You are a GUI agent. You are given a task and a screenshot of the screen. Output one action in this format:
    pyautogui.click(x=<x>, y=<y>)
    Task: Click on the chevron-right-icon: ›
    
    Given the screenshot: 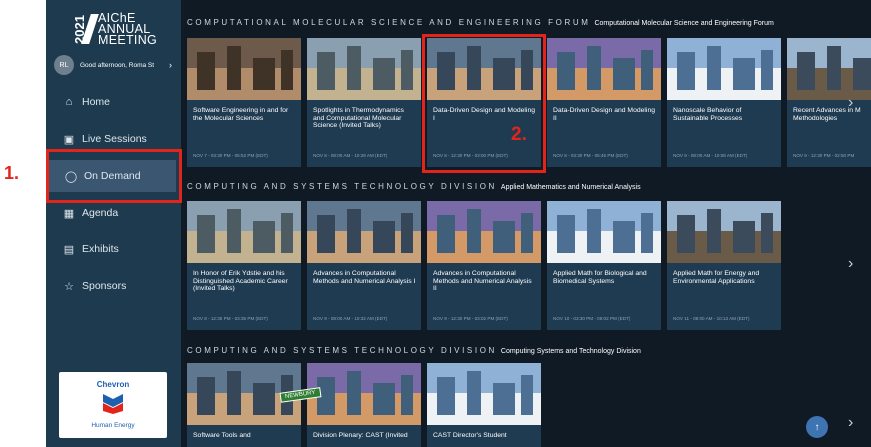 What is the action you would take?
    pyautogui.click(x=170, y=65)
    